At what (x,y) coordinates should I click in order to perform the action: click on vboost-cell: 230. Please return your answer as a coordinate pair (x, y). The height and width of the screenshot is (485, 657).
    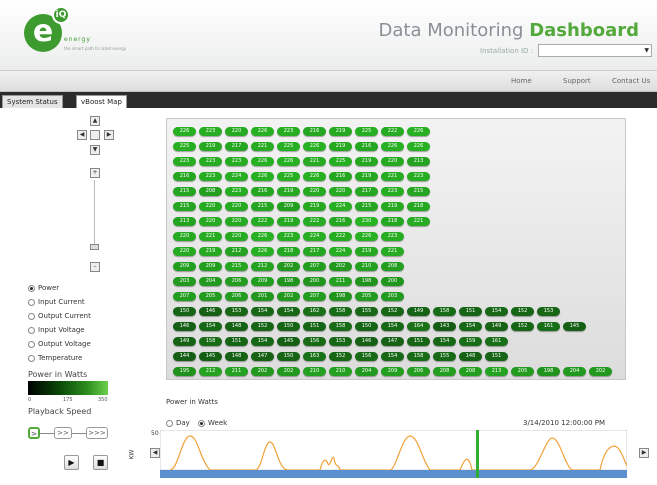
    Looking at the image, I should click on (366, 221).